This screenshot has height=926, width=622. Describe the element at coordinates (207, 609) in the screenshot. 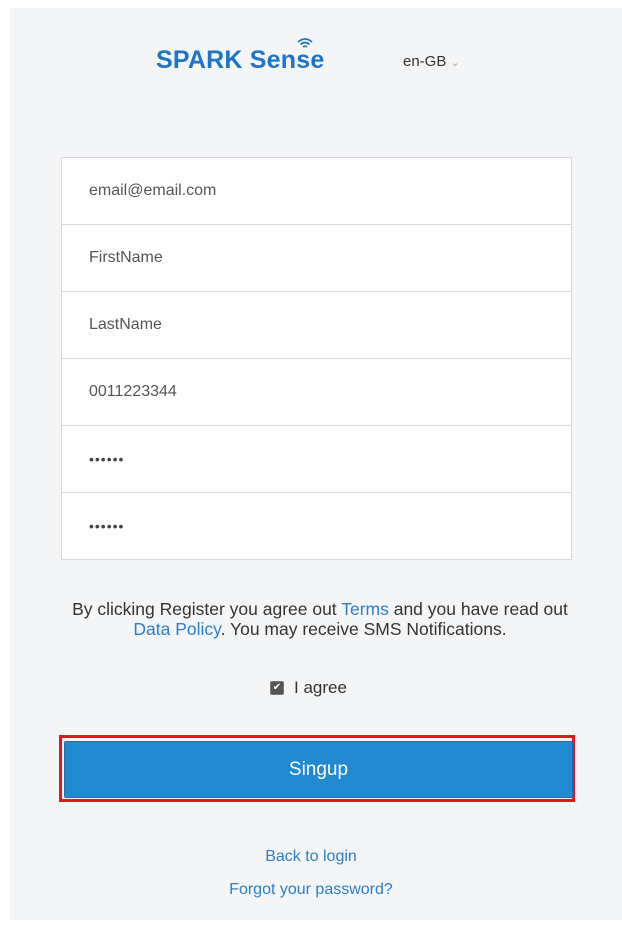

I see `terms-text-1: By clicking Register you agree out` at that location.